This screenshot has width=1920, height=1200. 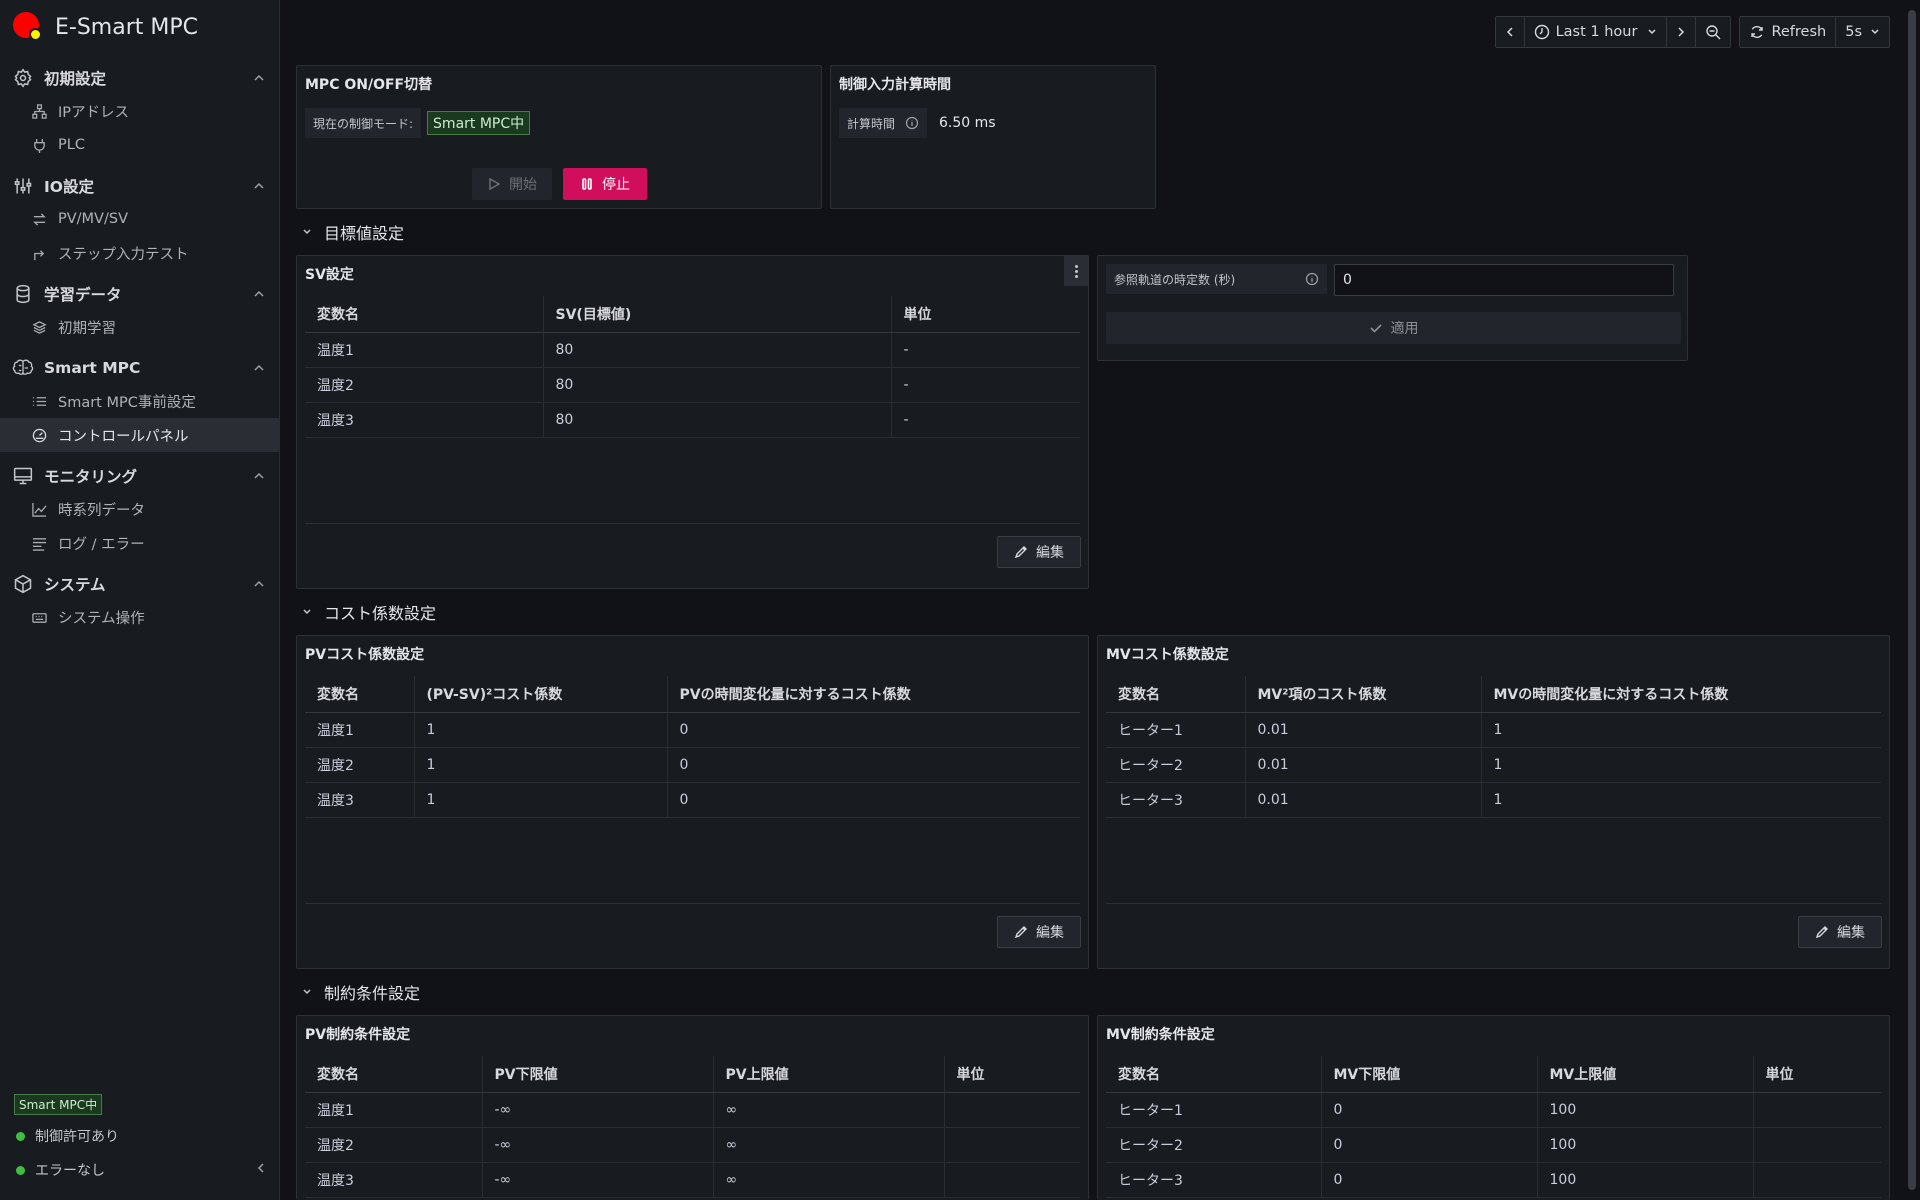 I want to click on mode-label: 現在の制御モード:, so click(x=363, y=123).